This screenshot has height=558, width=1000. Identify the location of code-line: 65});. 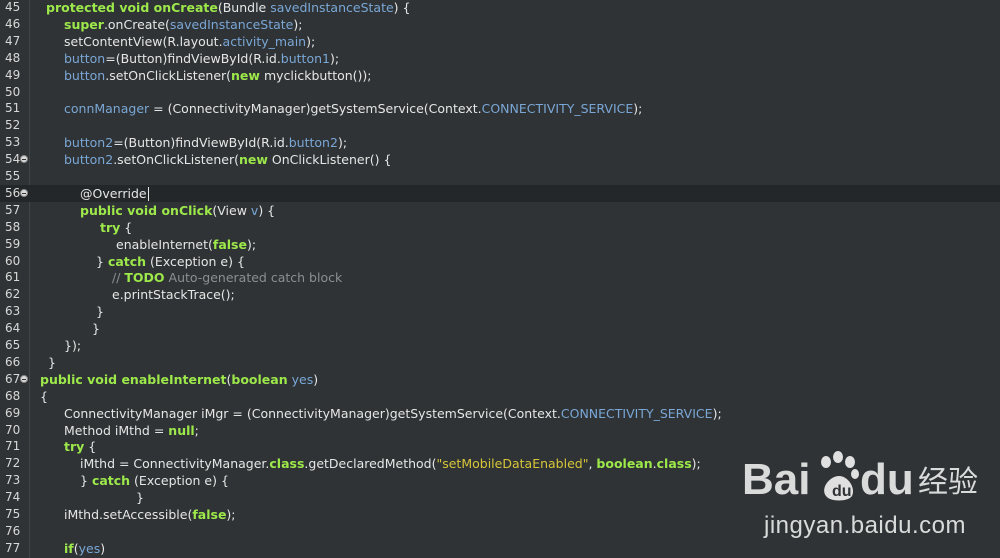
(500, 345).